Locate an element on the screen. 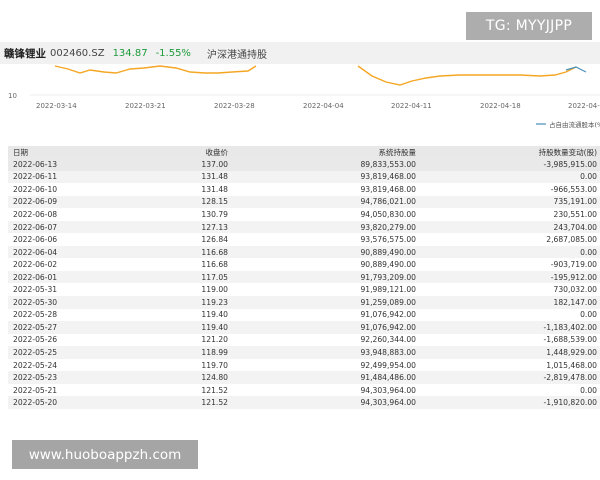  x-tick-label: 2022-04- is located at coordinates (584, 106).